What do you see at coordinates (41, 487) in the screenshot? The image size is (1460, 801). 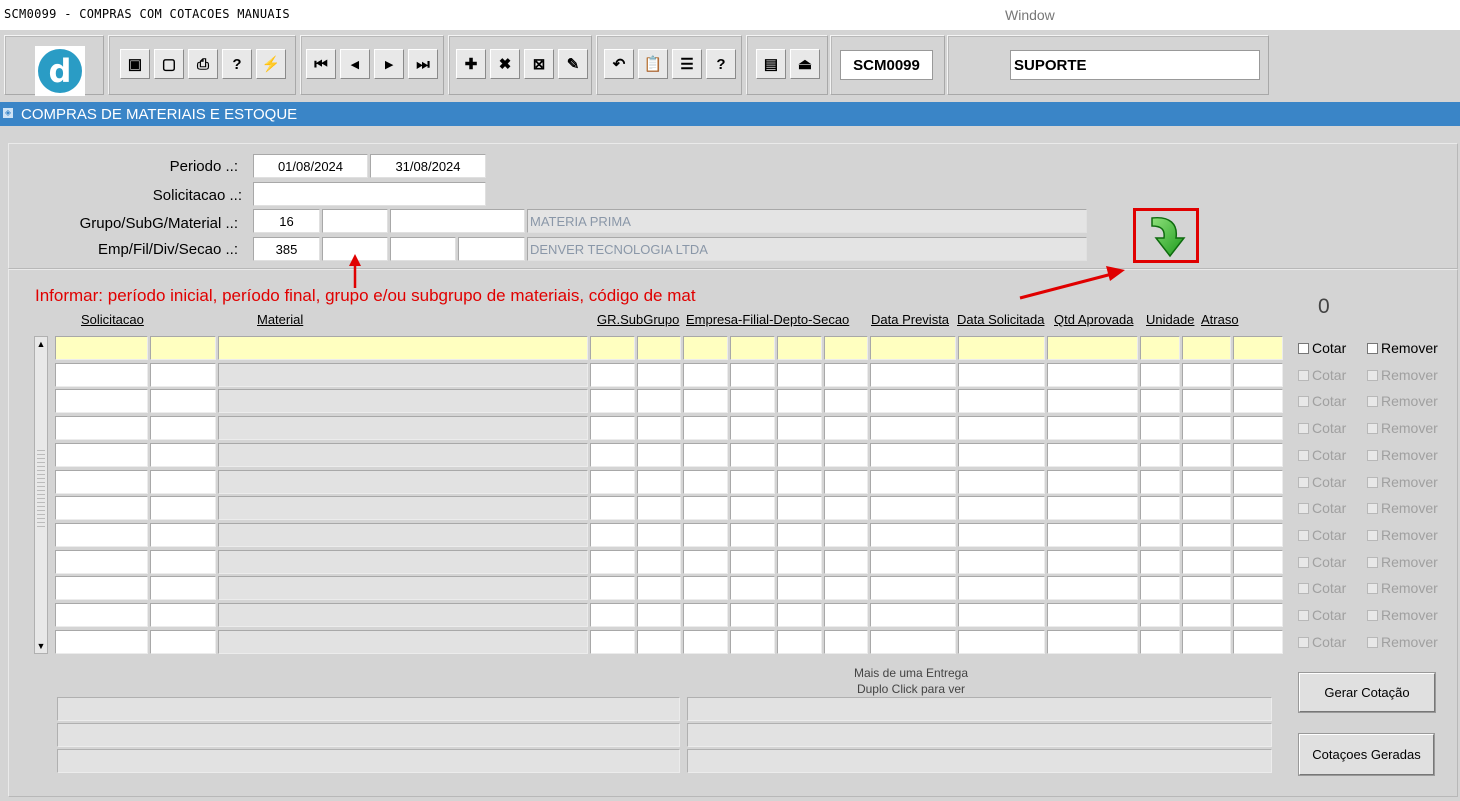 I see `scroll-thumb` at bounding box center [41, 487].